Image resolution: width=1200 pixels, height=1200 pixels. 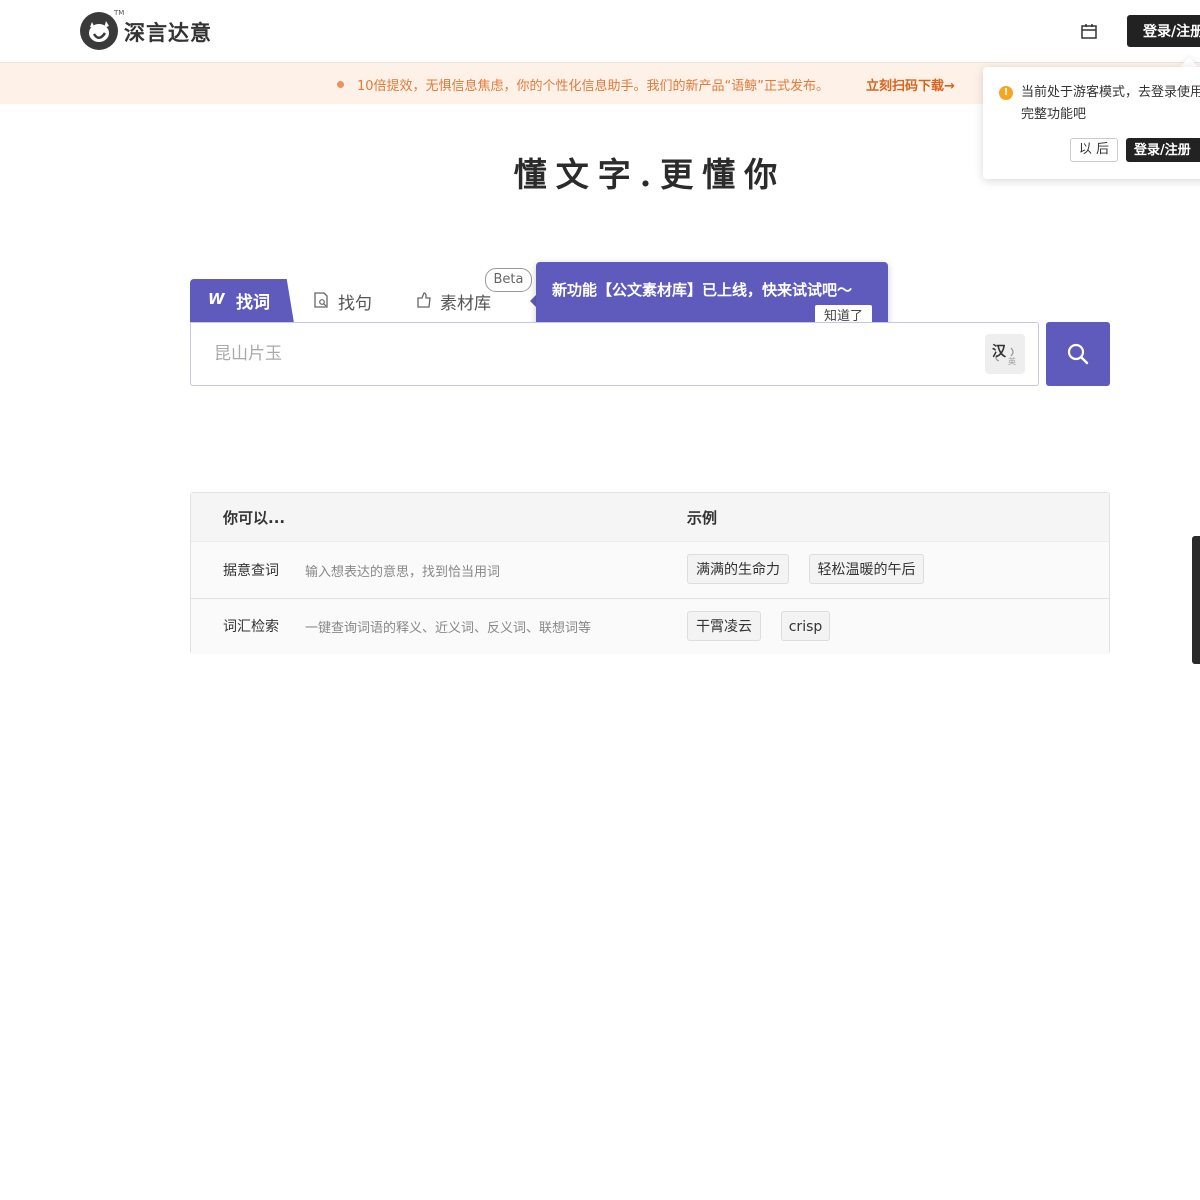 What do you see at coordinates (1110, 103) in the screenshot?
I see `guest-mode-message: 当前处于游客模式，去登录使用完整功能吧` at bounding box center [1110, 103].